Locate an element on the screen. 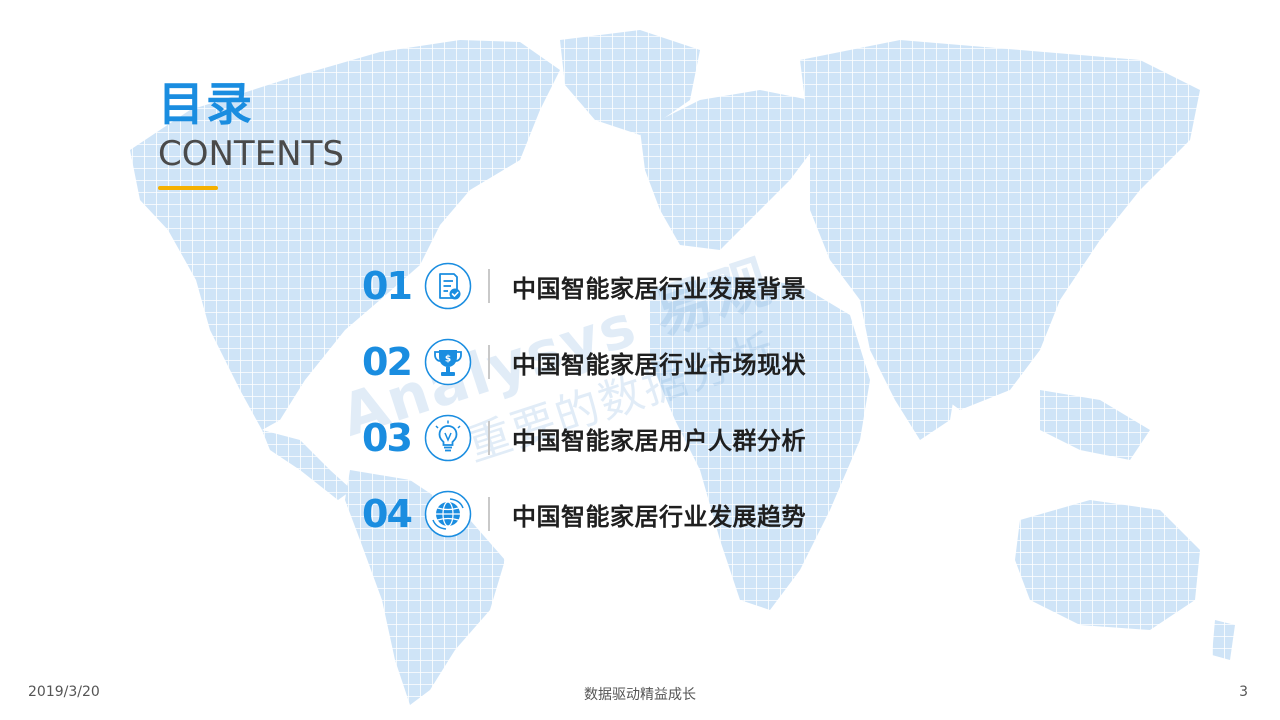 Image resolution: width=1280 pixels, height=720 pixels. toc-label: 中国智能家居行业市场现状 is located at coordinates (659, 364).